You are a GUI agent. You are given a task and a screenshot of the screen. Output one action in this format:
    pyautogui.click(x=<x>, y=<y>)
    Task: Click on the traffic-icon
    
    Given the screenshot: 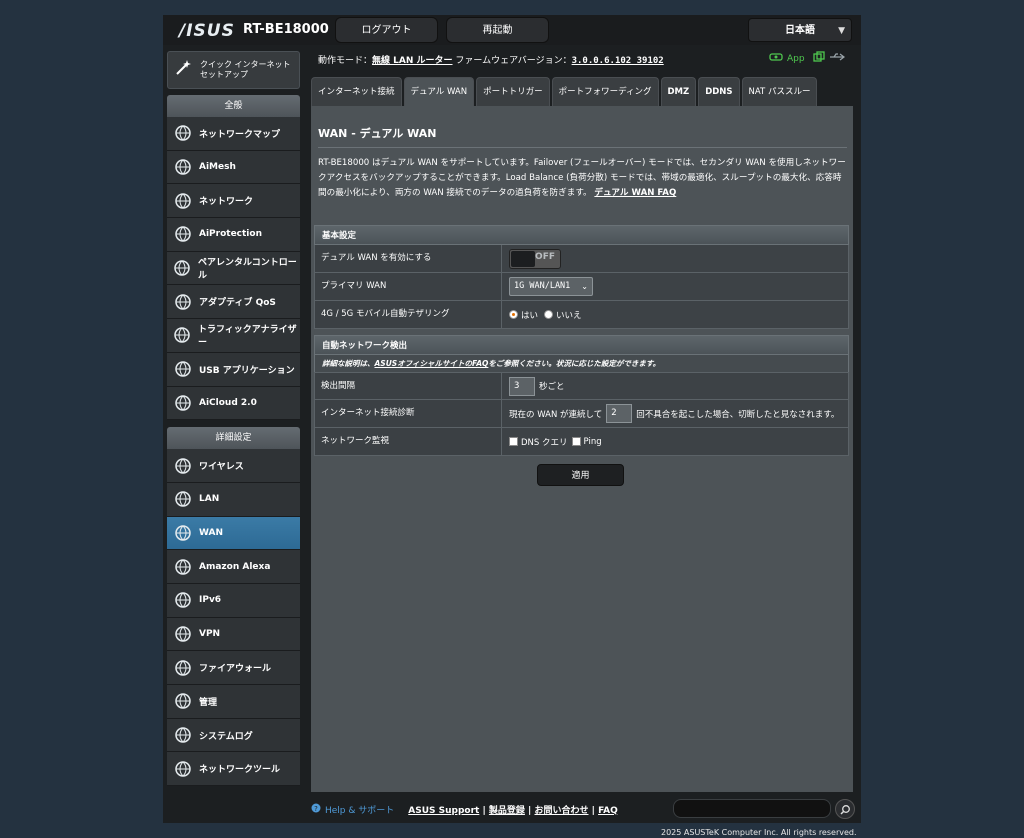 What is the action you would take?
    pyautogui.click(x=182, y=335)
    